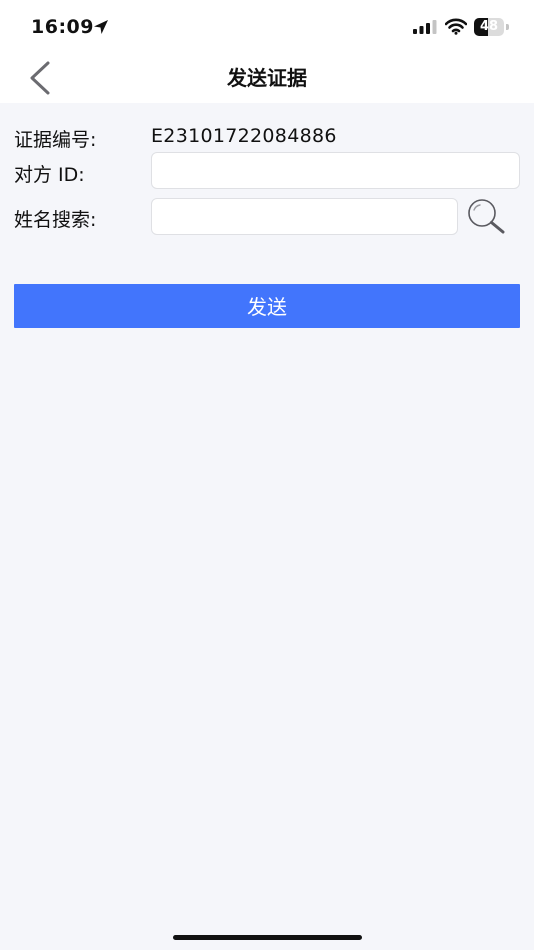 Image resolution: width=534 pixels, height=950 pixels. What do you see at coordinates (267, 78) in the screenshot?
I see `page-title: 发送证据` at bounding box center [267, 78].